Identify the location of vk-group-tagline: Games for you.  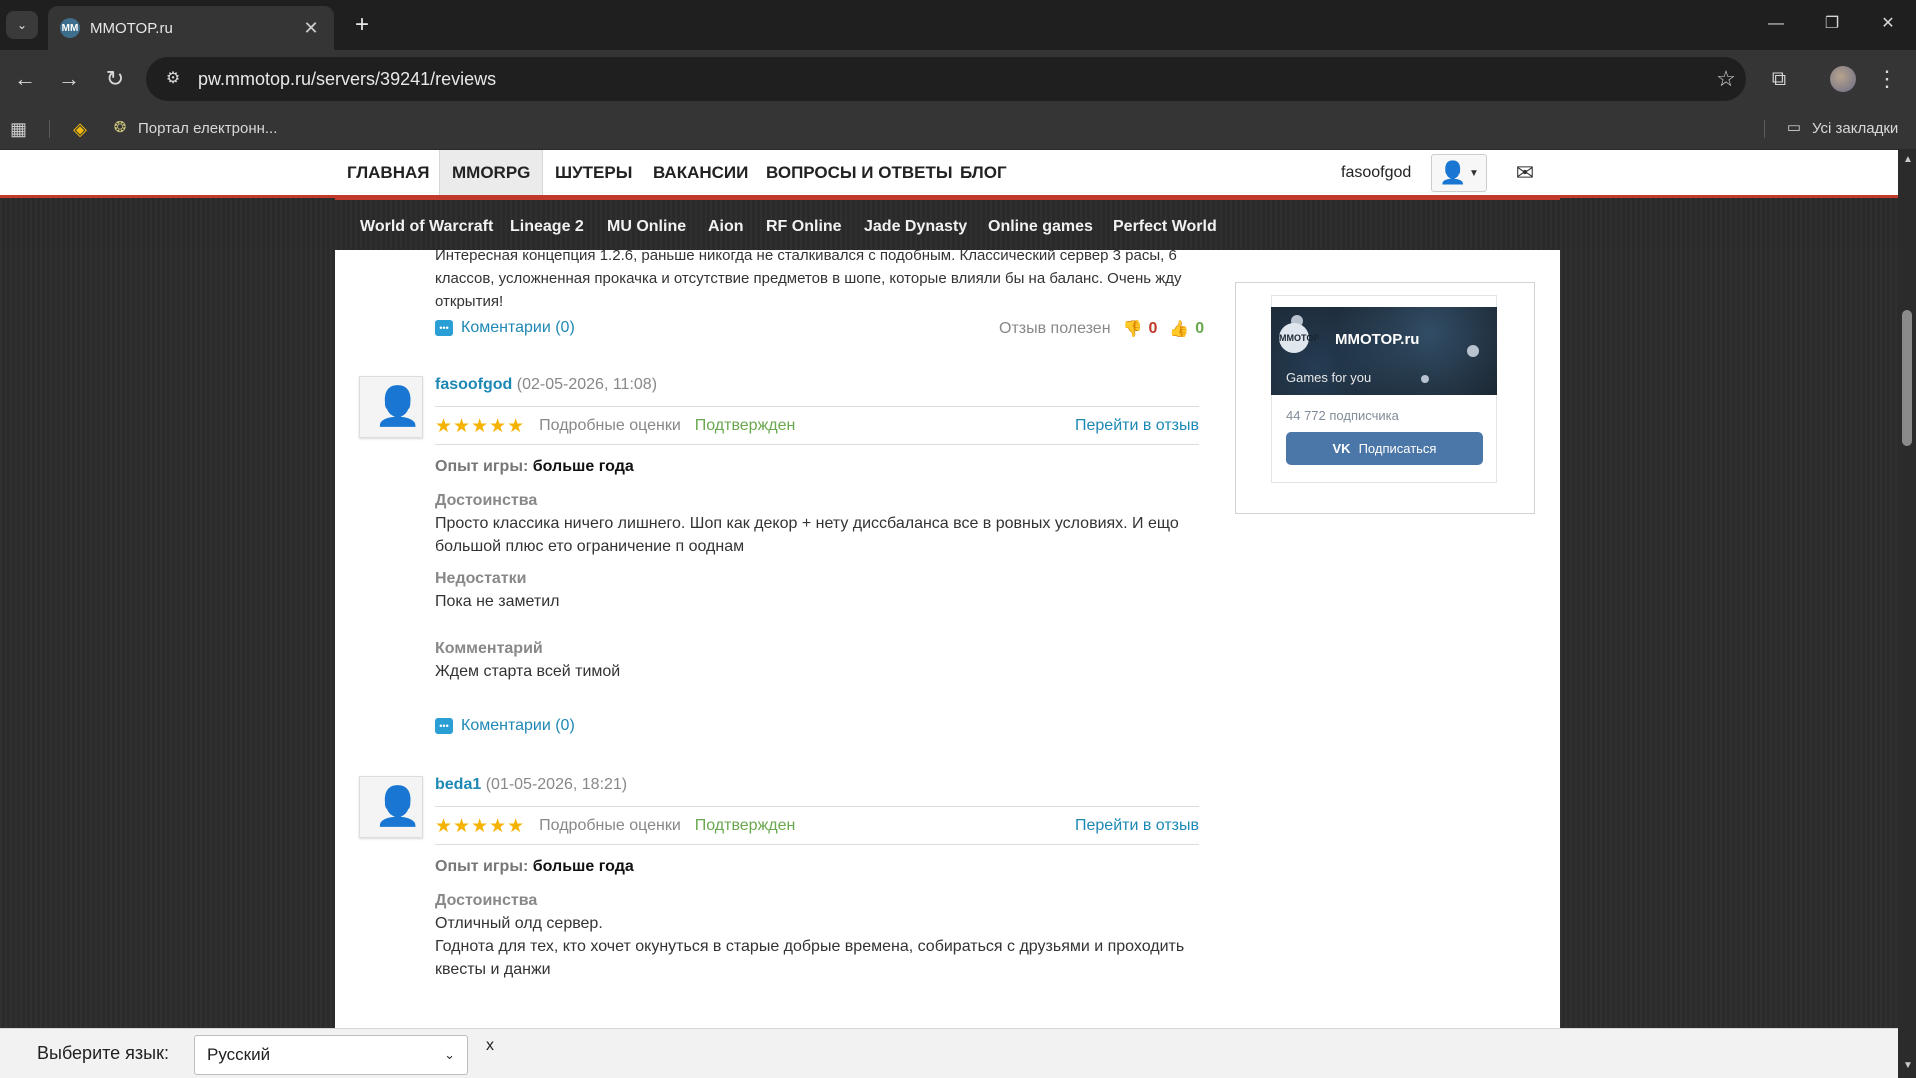
(1329, 377).